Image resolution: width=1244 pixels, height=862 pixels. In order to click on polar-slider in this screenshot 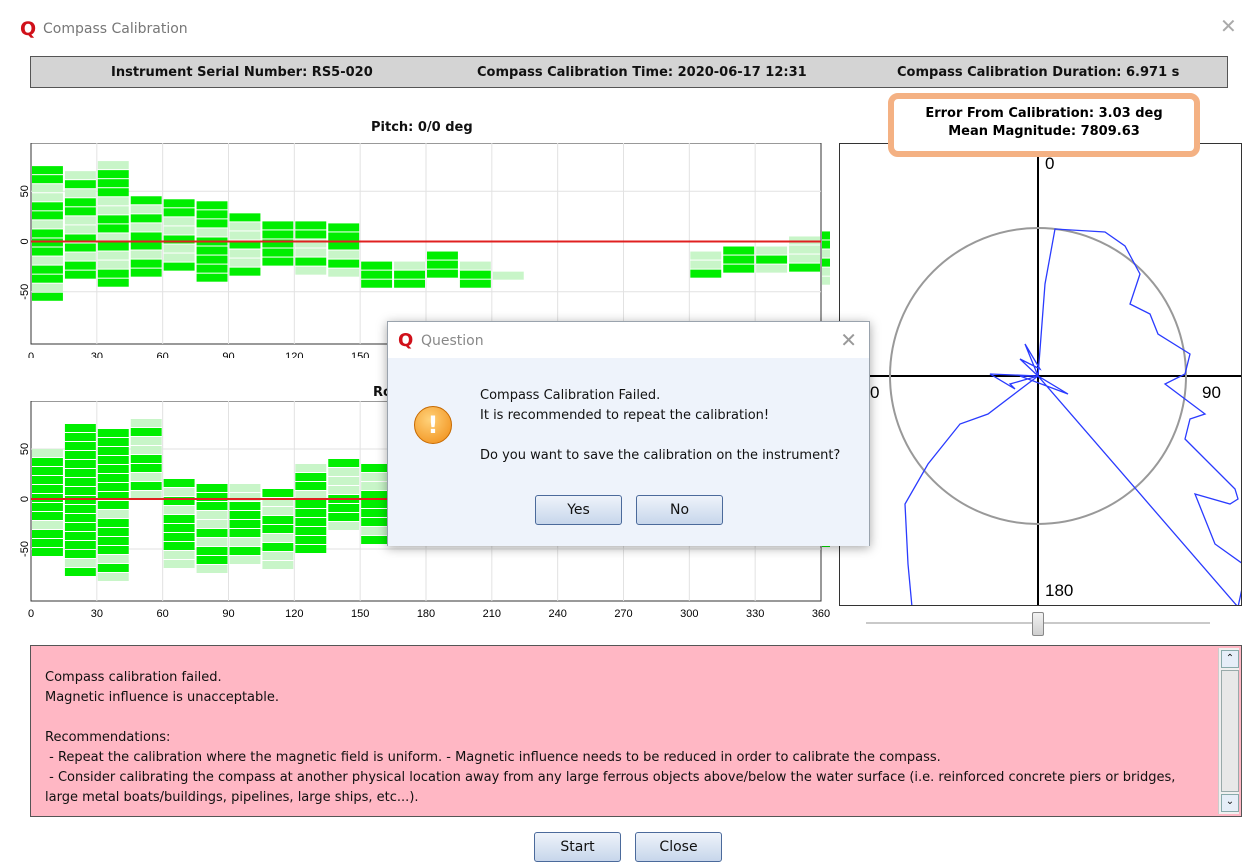, I will do `click(1038, 624)`.